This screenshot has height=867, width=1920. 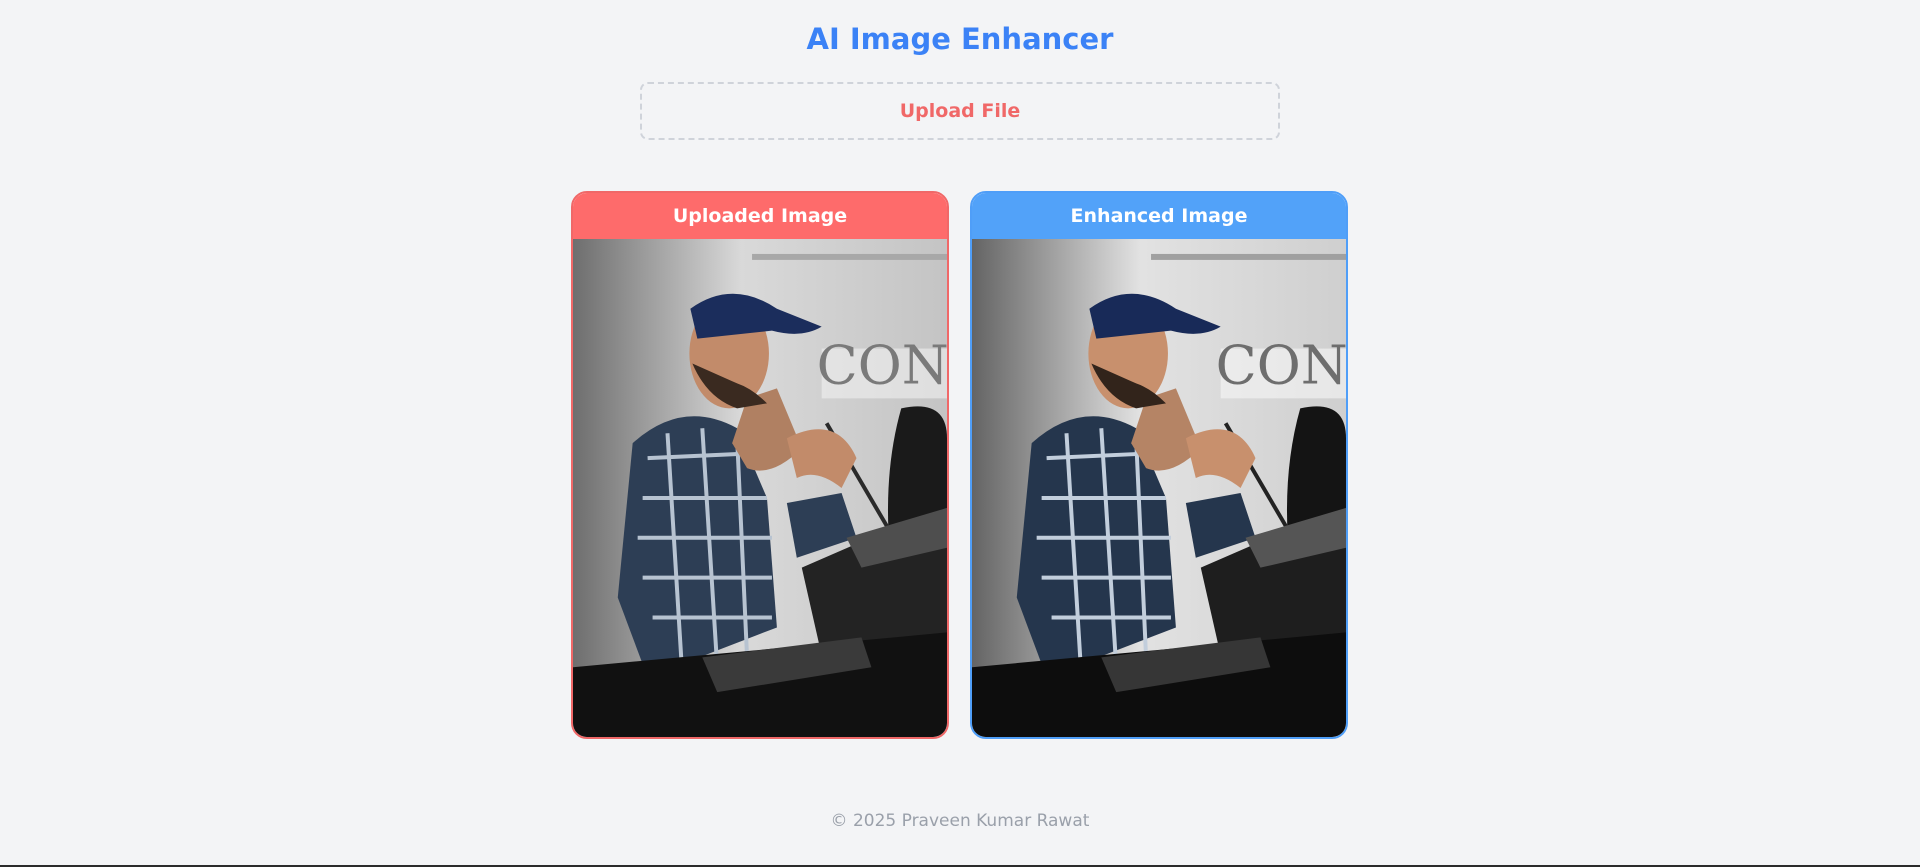 I want to click on enhanced-image-card: Enhanced Image CONV, so click(x=1159, y=465).